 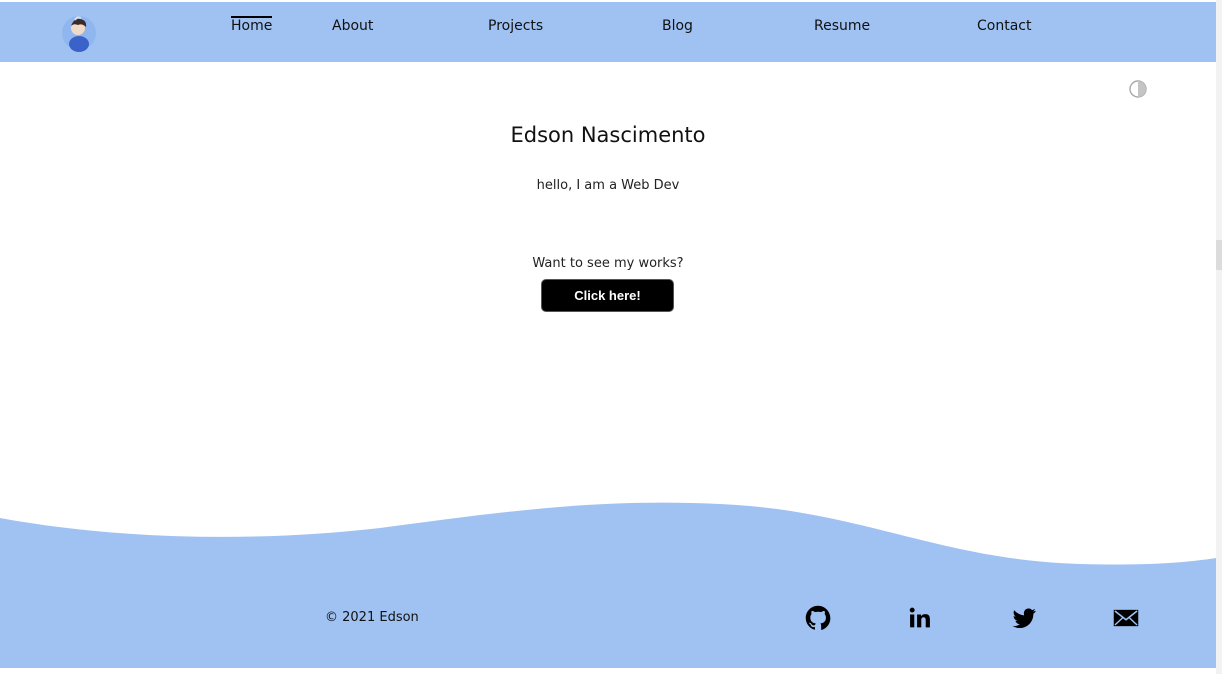 What do you see at coordinates (608, 32) in the screenshot?
I see `site-header: Home About Projects Blog Resume Contact` at bounding box center [608, 32].